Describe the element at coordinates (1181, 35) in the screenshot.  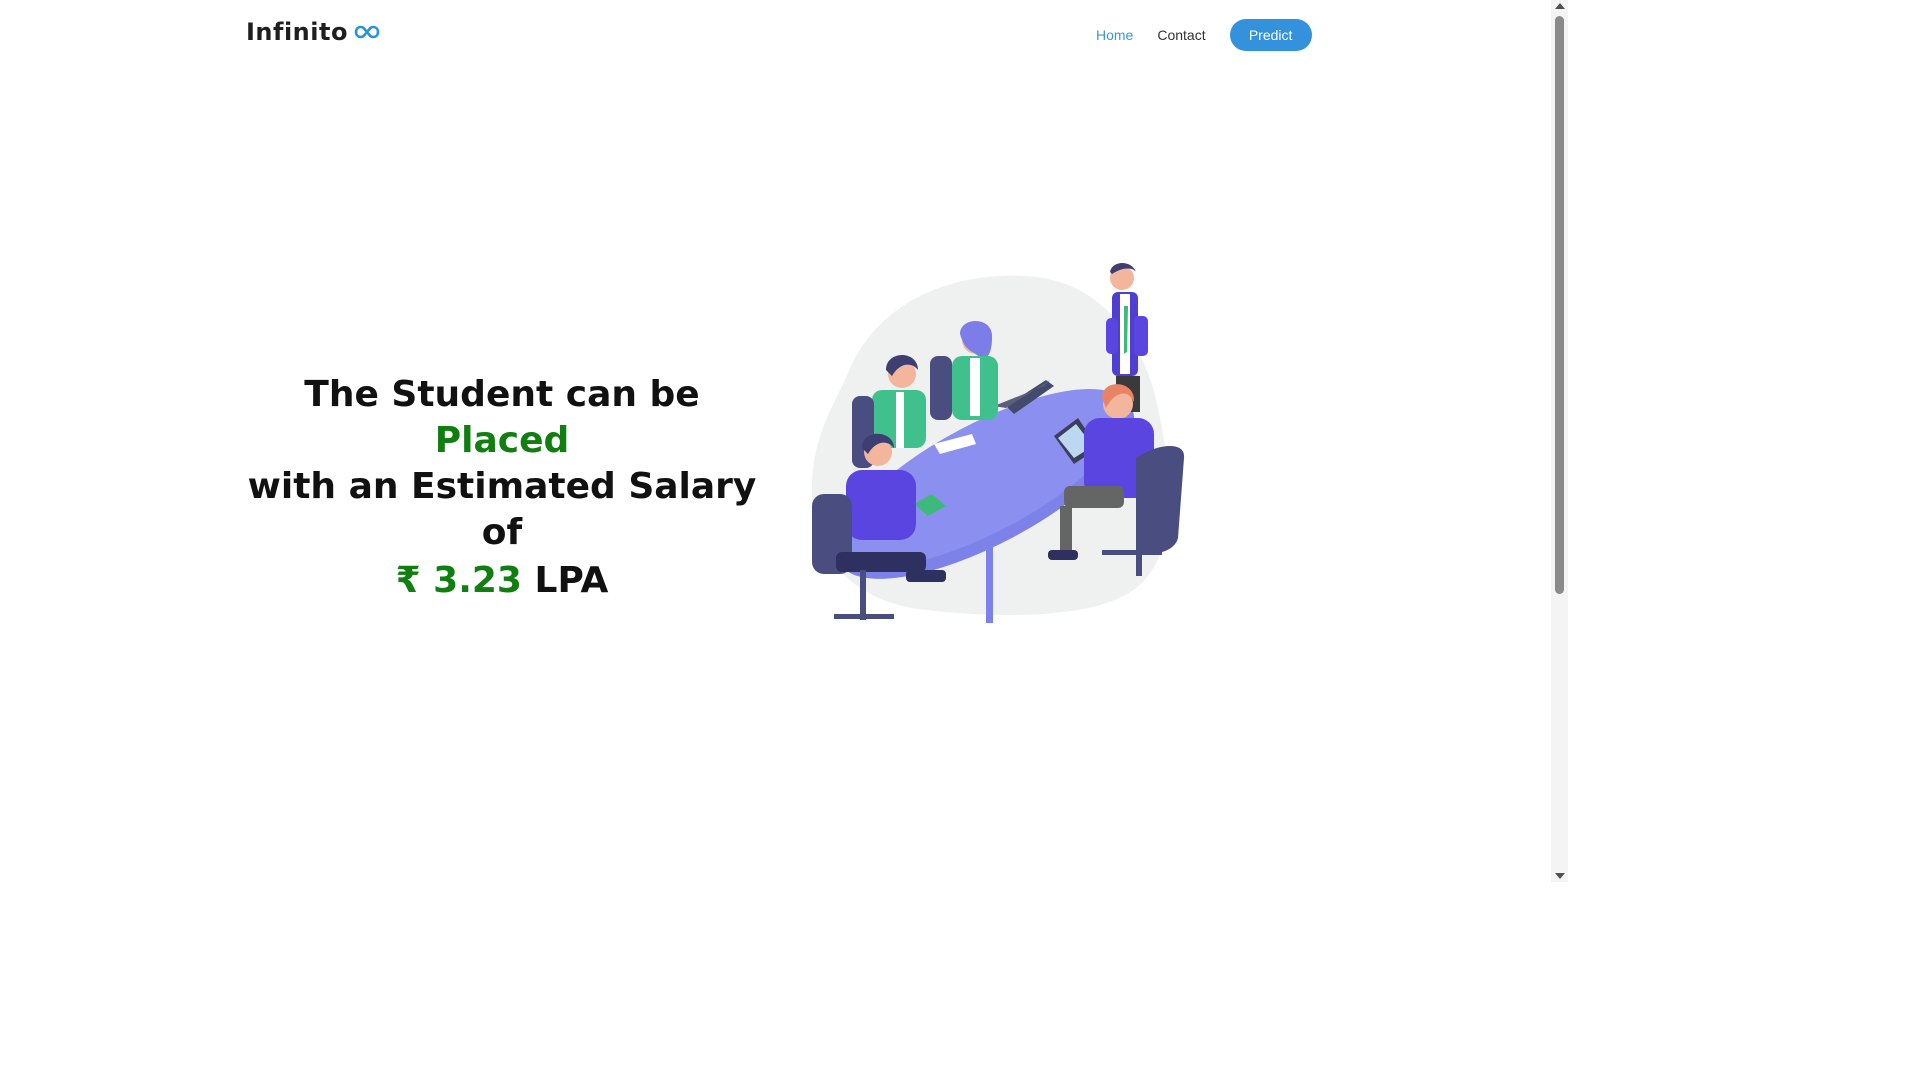
I see `nav-contact-link: Contact` at that location.